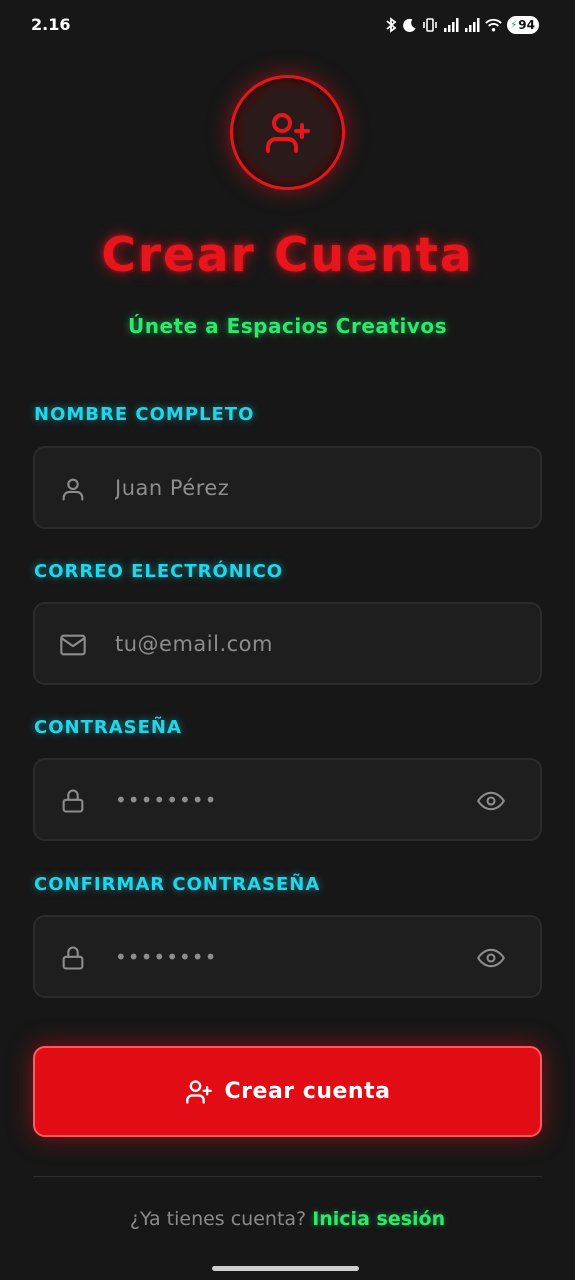  I want to click on status-bar: 2.16 ⚡ 94, so click(287, 26).